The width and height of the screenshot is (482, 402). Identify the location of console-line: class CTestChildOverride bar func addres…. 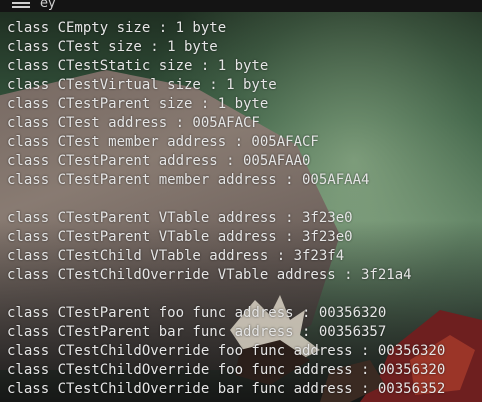
(226, 389).